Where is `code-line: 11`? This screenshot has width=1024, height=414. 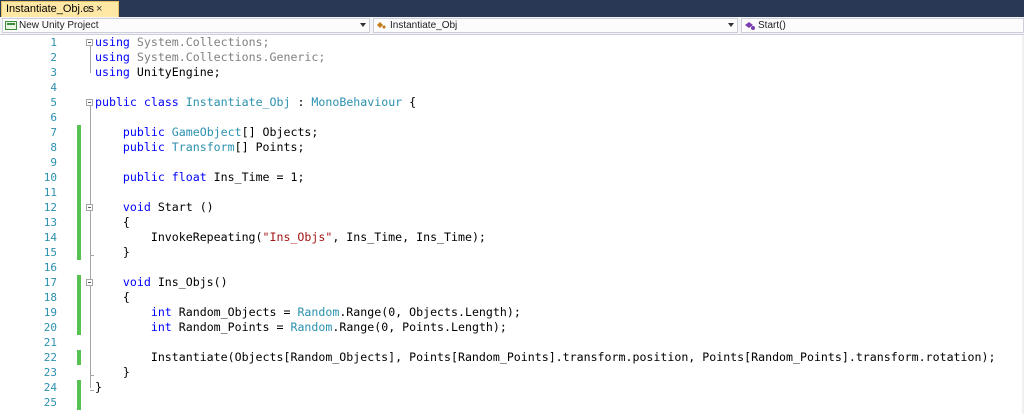 code-line: 11 is located at coordinates (512, 192).